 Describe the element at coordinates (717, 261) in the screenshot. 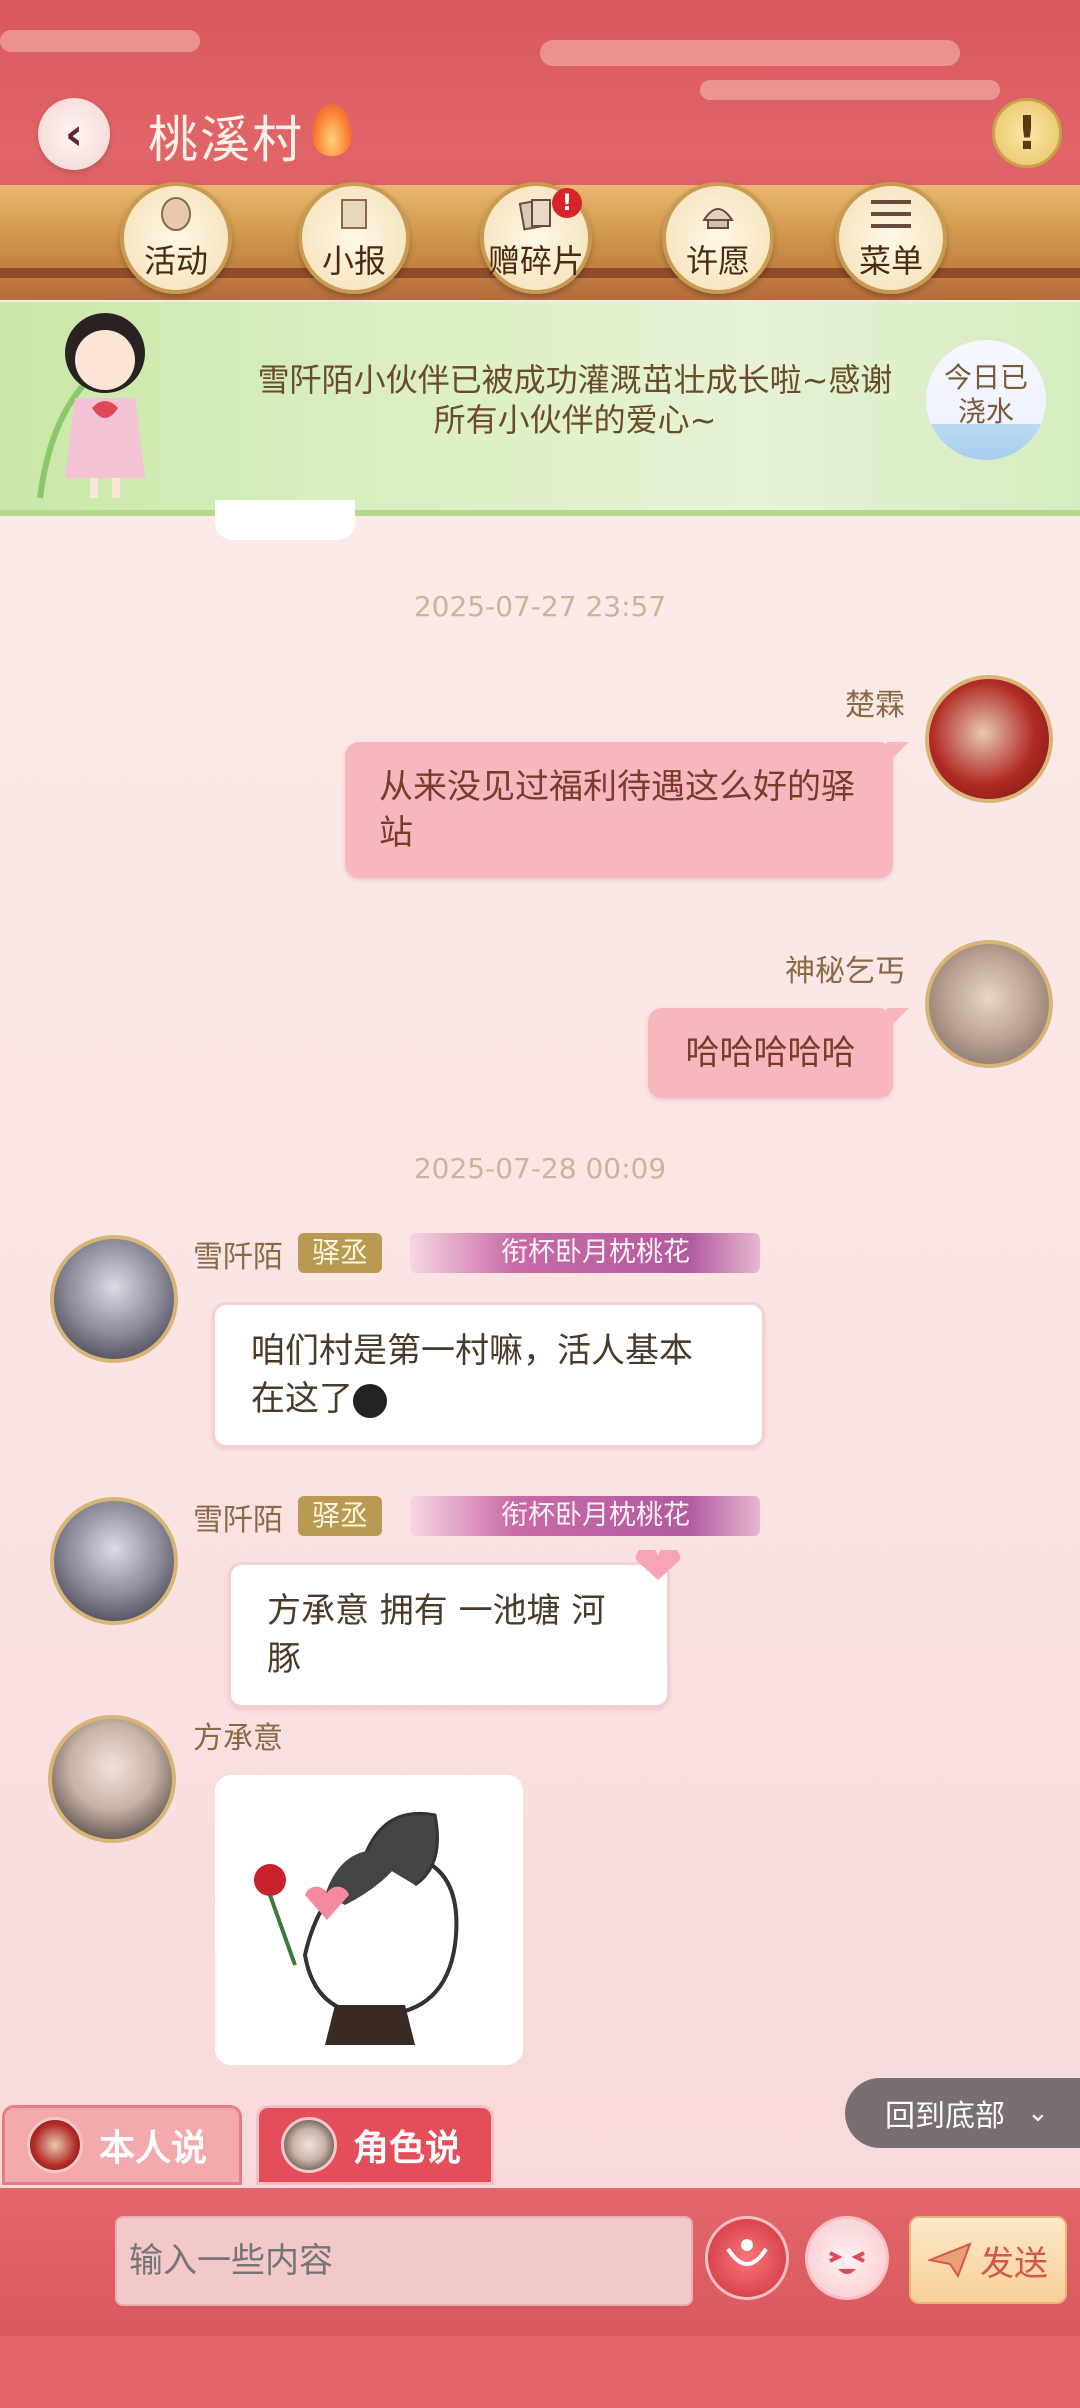

I see `menu-label: 许愿` at that location.